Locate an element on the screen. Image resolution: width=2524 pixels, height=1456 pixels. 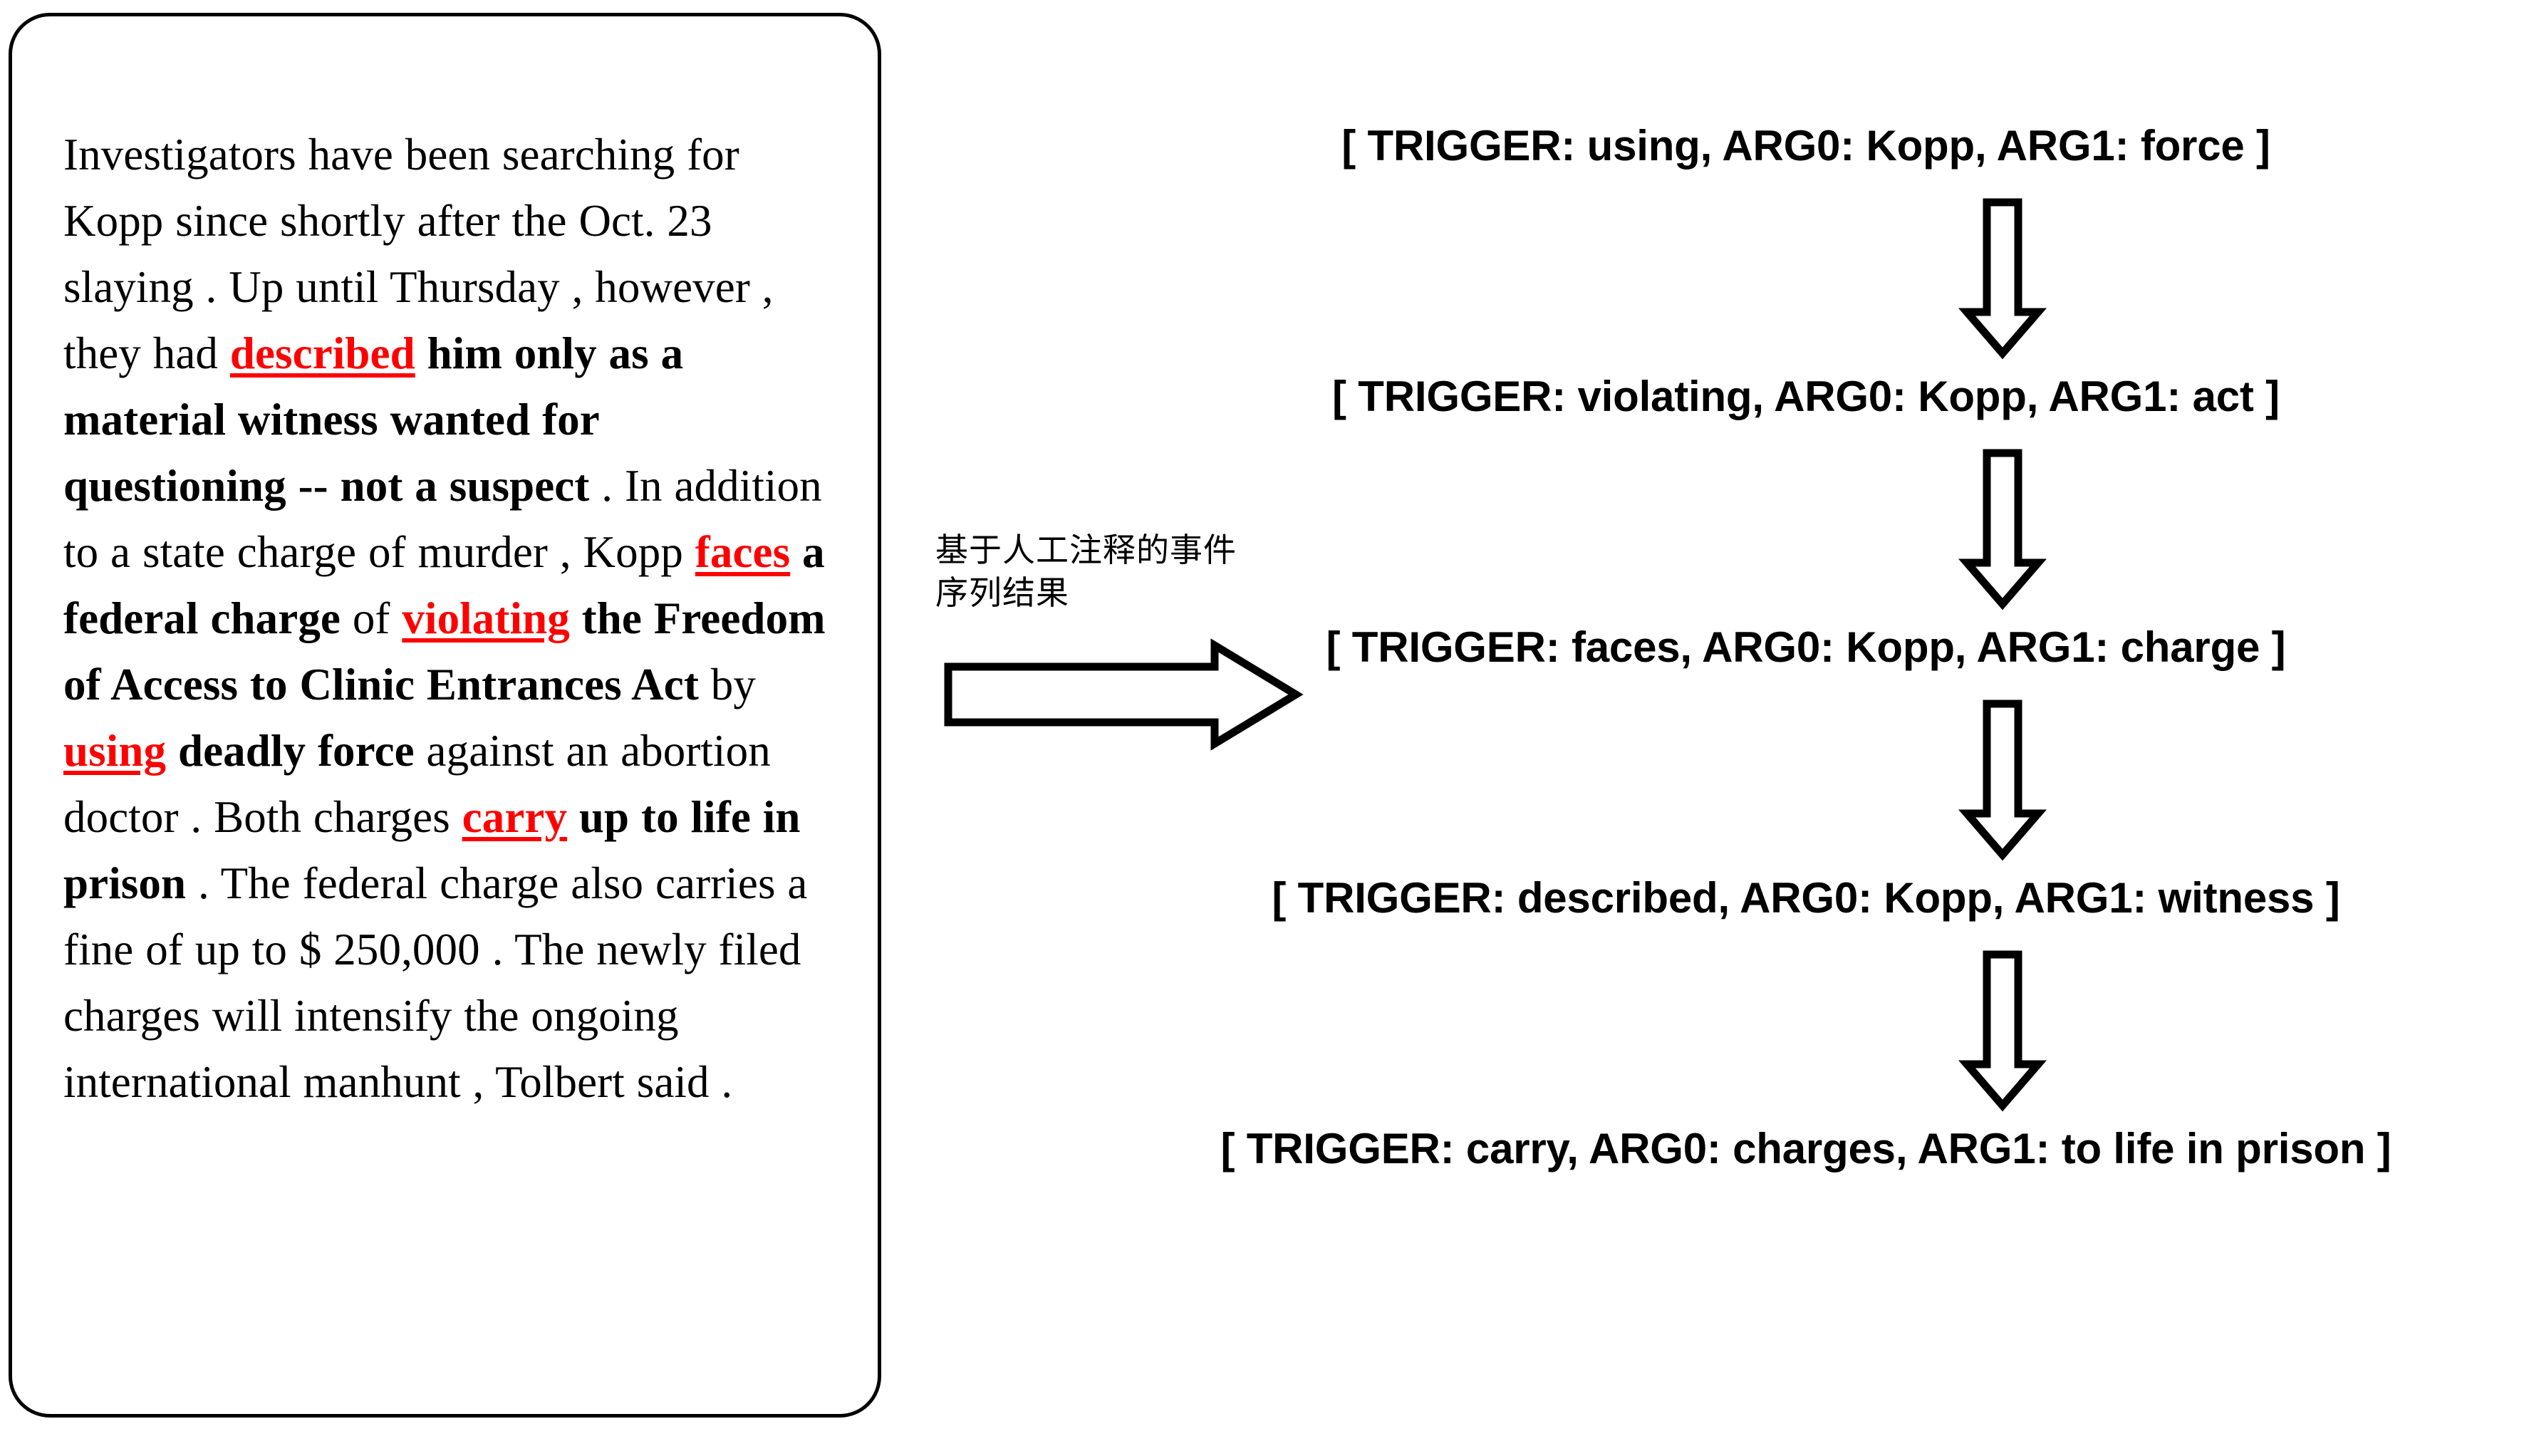
passage-bold-span: deadly force is located at coordinates (296, 751).